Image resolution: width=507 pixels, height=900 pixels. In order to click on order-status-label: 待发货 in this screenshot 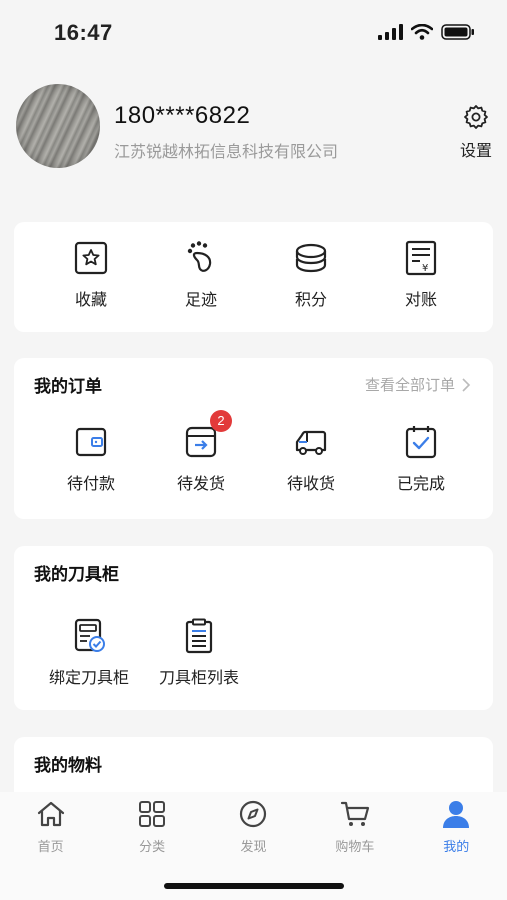, I will do `click(200, 484)`.